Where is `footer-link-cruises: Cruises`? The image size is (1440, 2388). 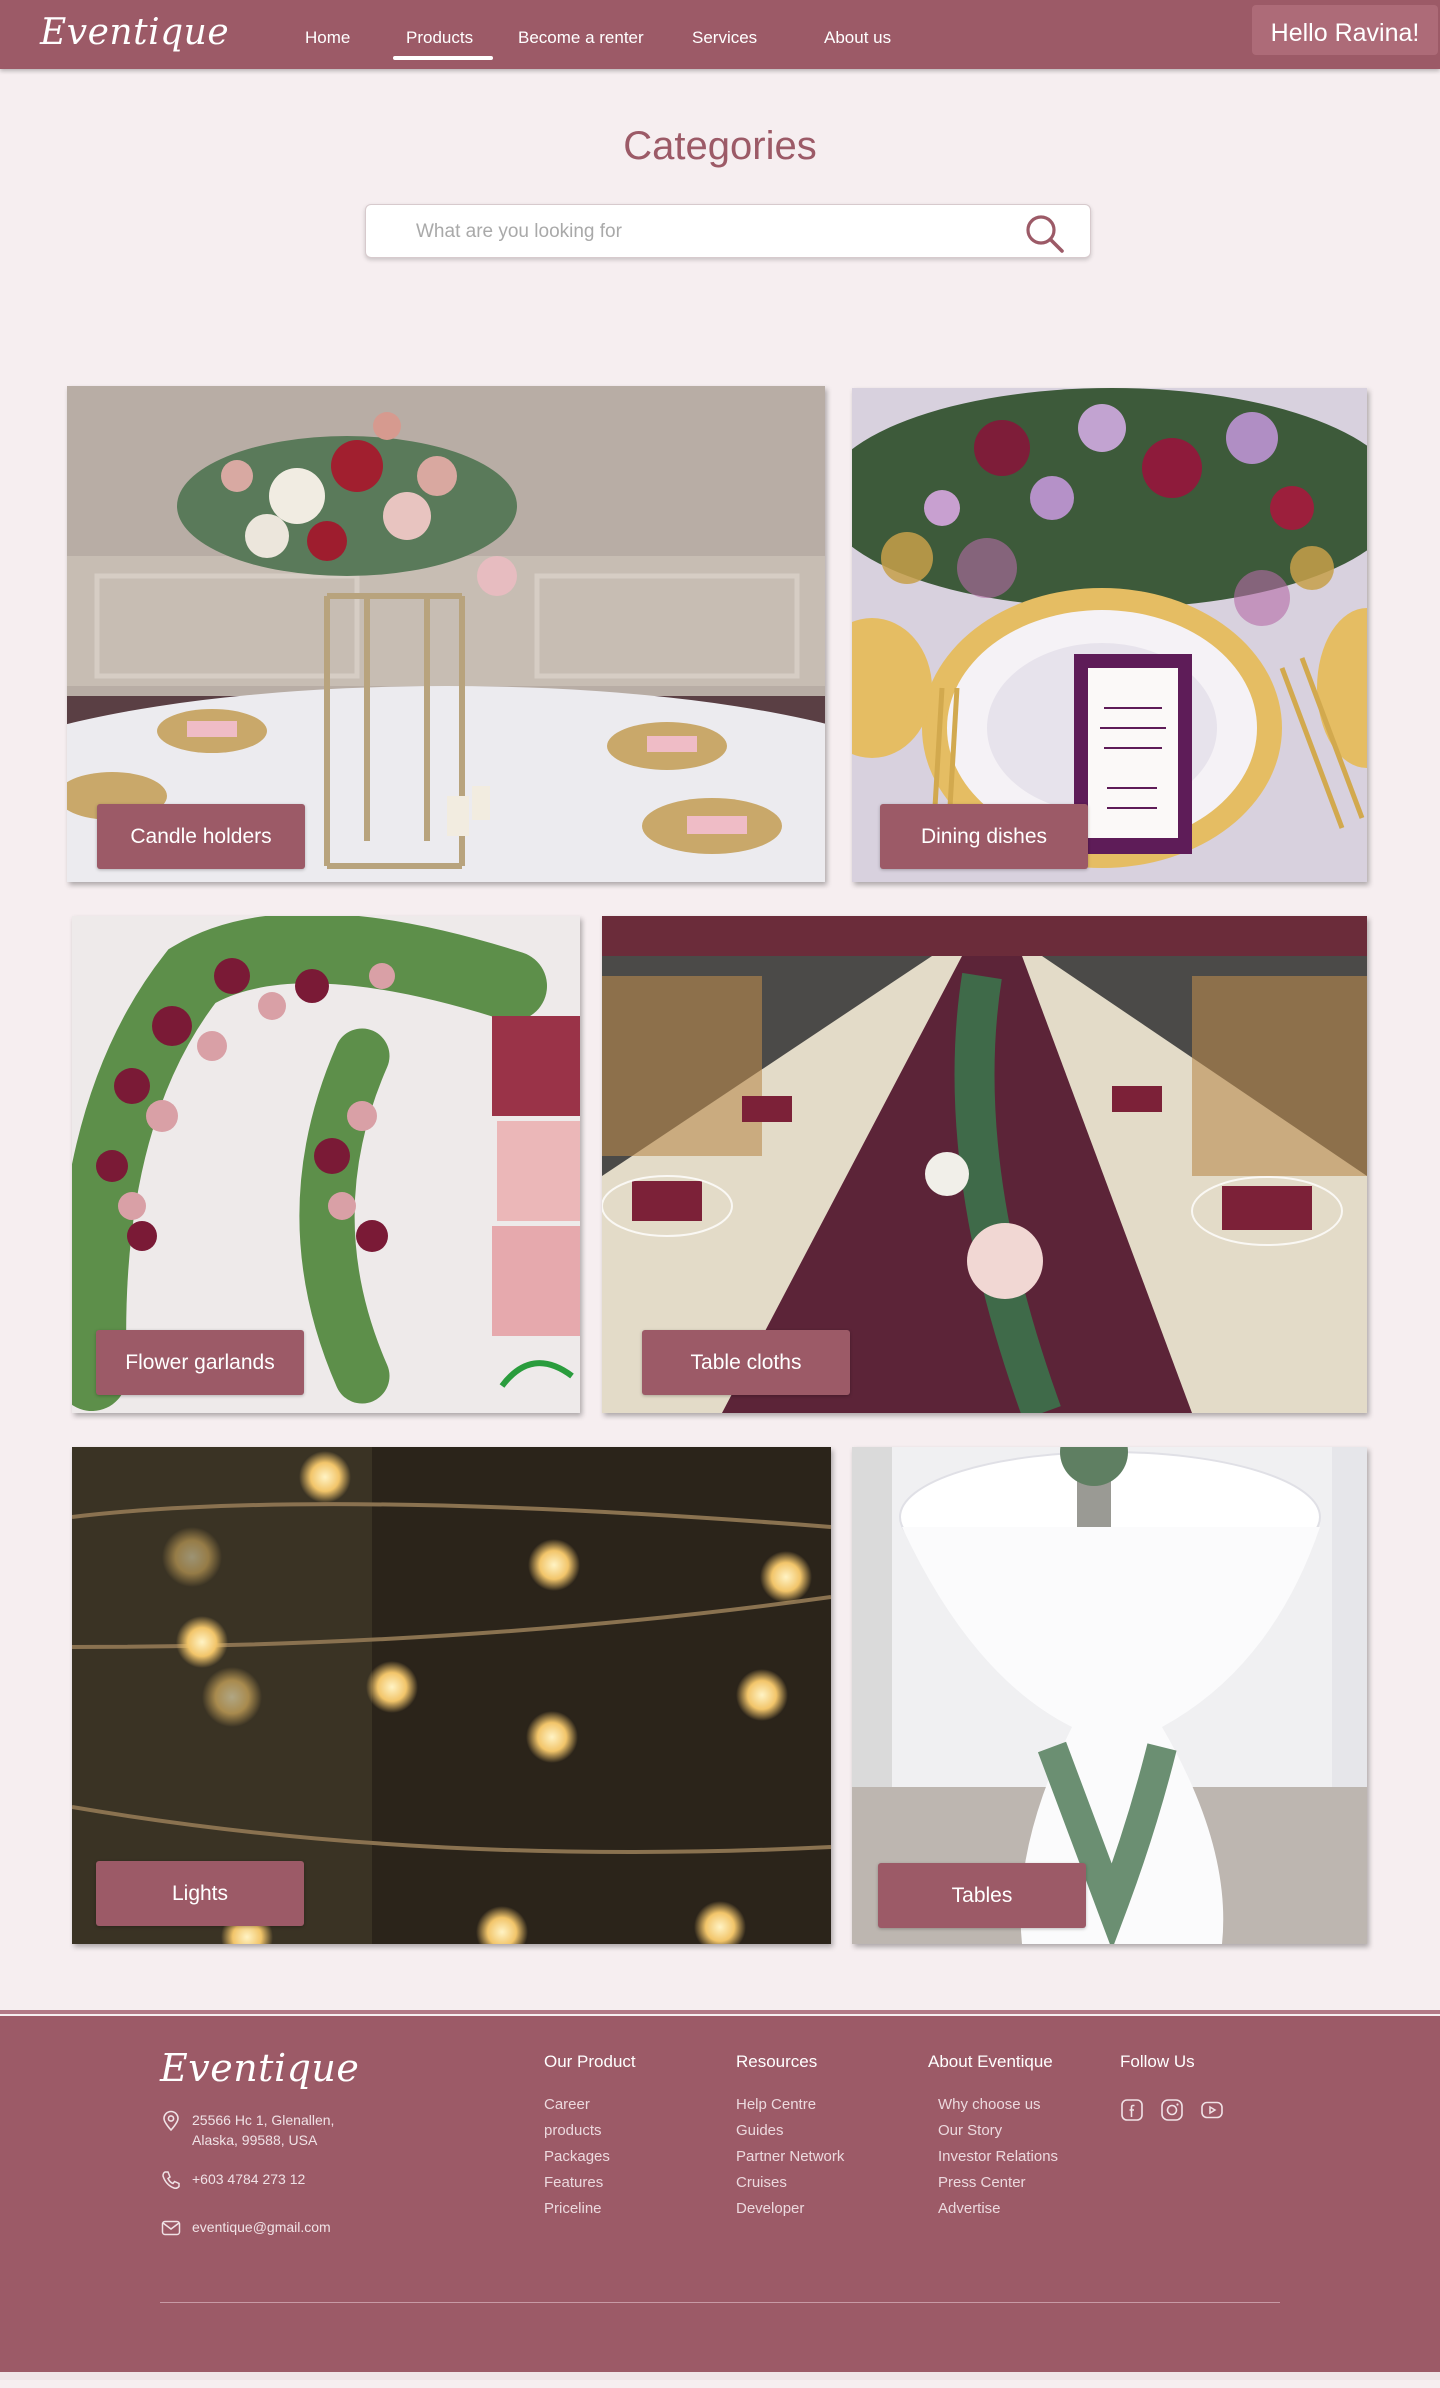
footer-link-cruises: Cruises is located at coordinates (761, 2182).